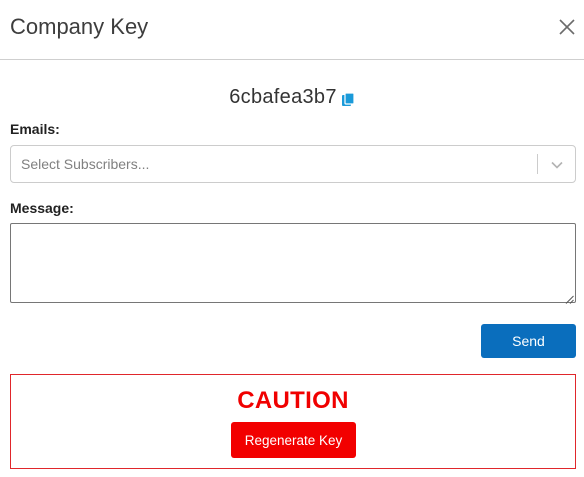 This screenshot has width=584, height=477. What do you see at coordinates (293, 440) in the screenshot?
I see `regenerate-key-button: Regenerate Key` at bounding box center [293, 440].